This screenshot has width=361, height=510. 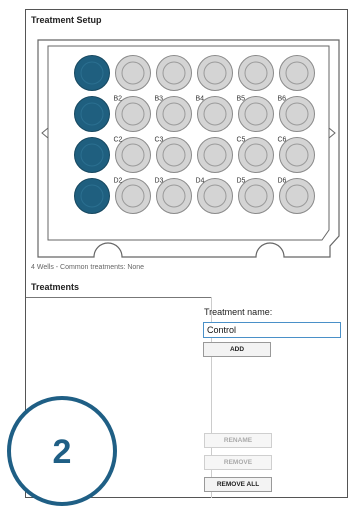 I want to click on selection-summary: 4 Wells - Common treatments: None, so click(x=88, y=267).